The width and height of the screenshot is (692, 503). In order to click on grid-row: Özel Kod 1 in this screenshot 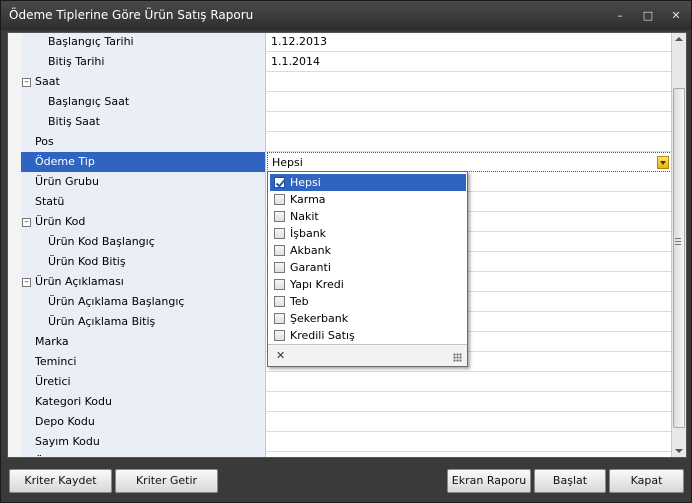, I will do `click(340, 454)`.